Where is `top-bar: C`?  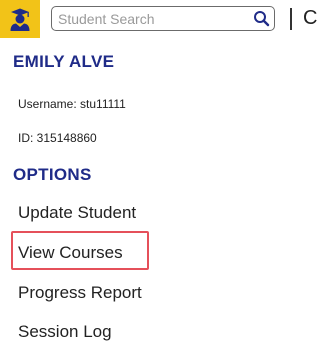
top-bar: C is located at coordinates (159, 19).